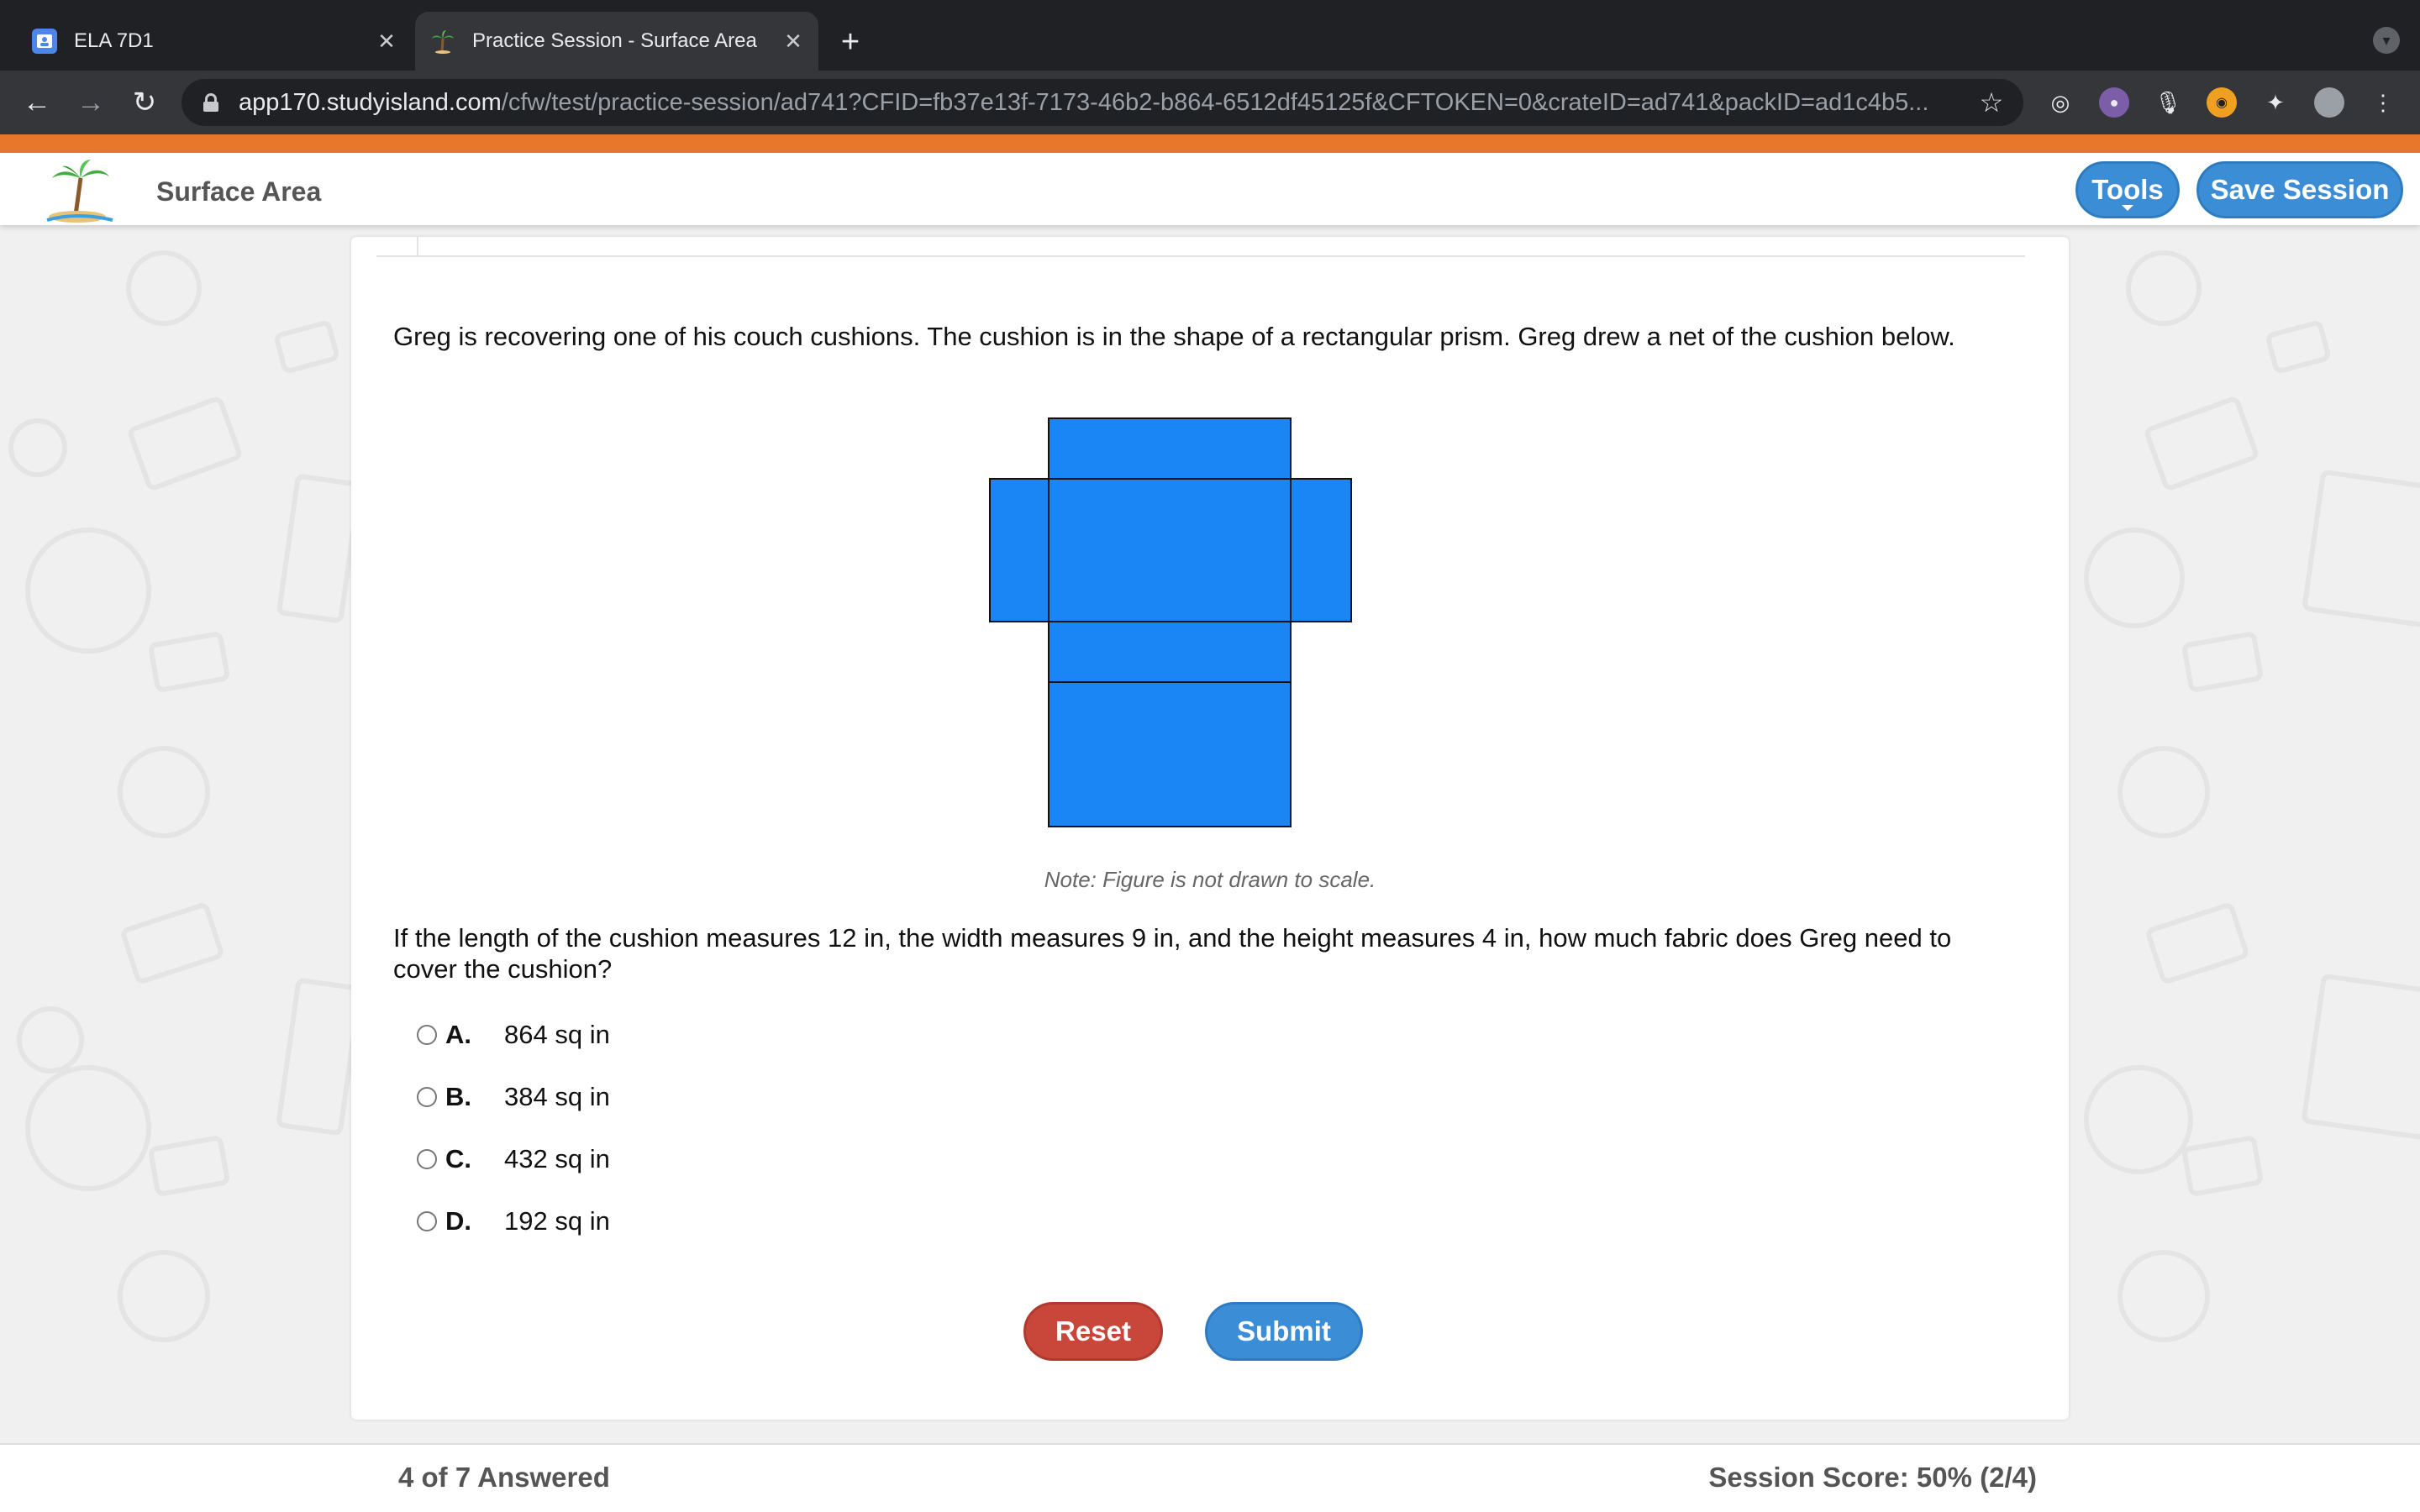 This screenshot has height=1512, width=2420. I want to click on net-svg, so click(1170, 622).